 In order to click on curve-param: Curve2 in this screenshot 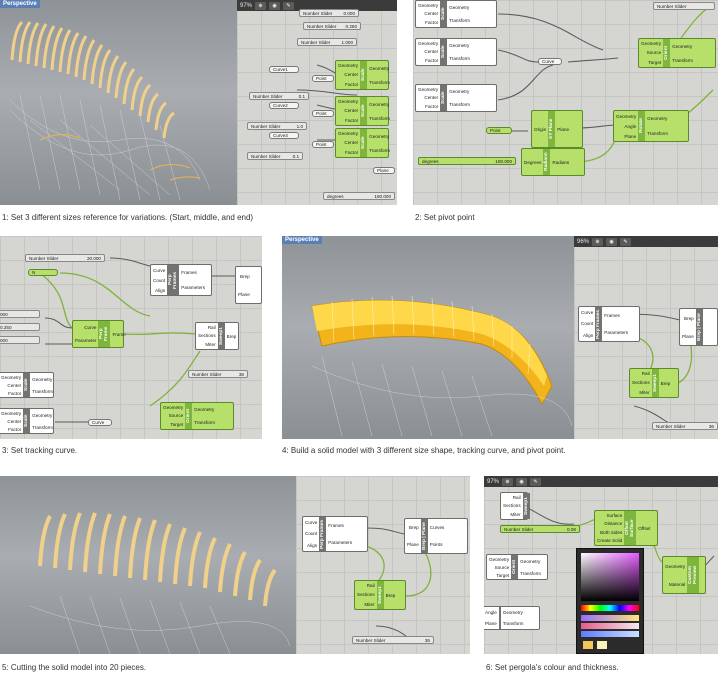, I will do `click(284, 105)`.